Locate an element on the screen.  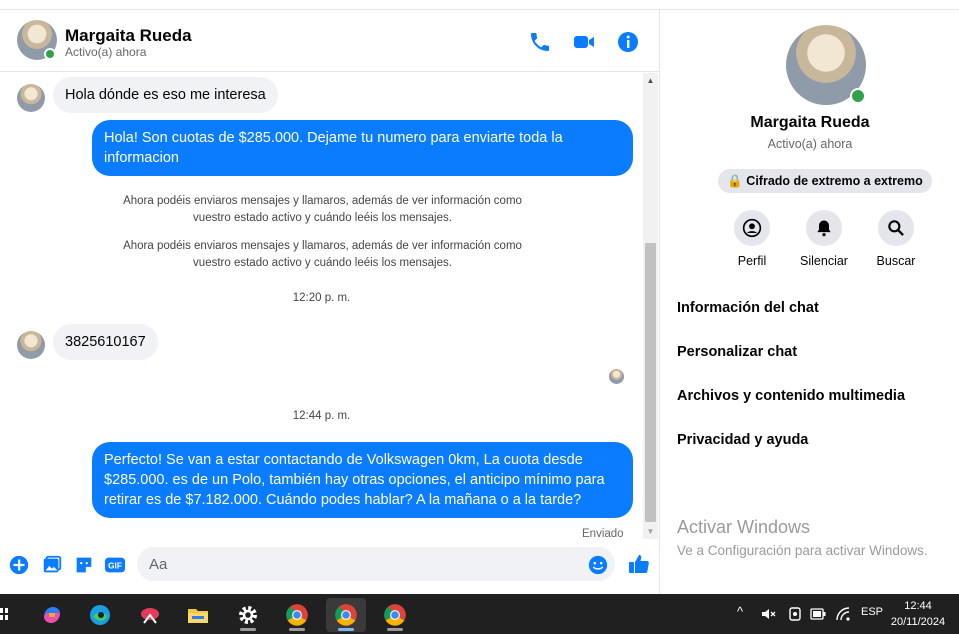
windows-taskbar: ^ ESP 12:44 20/11/2024 is located at coordinates (479, 614).